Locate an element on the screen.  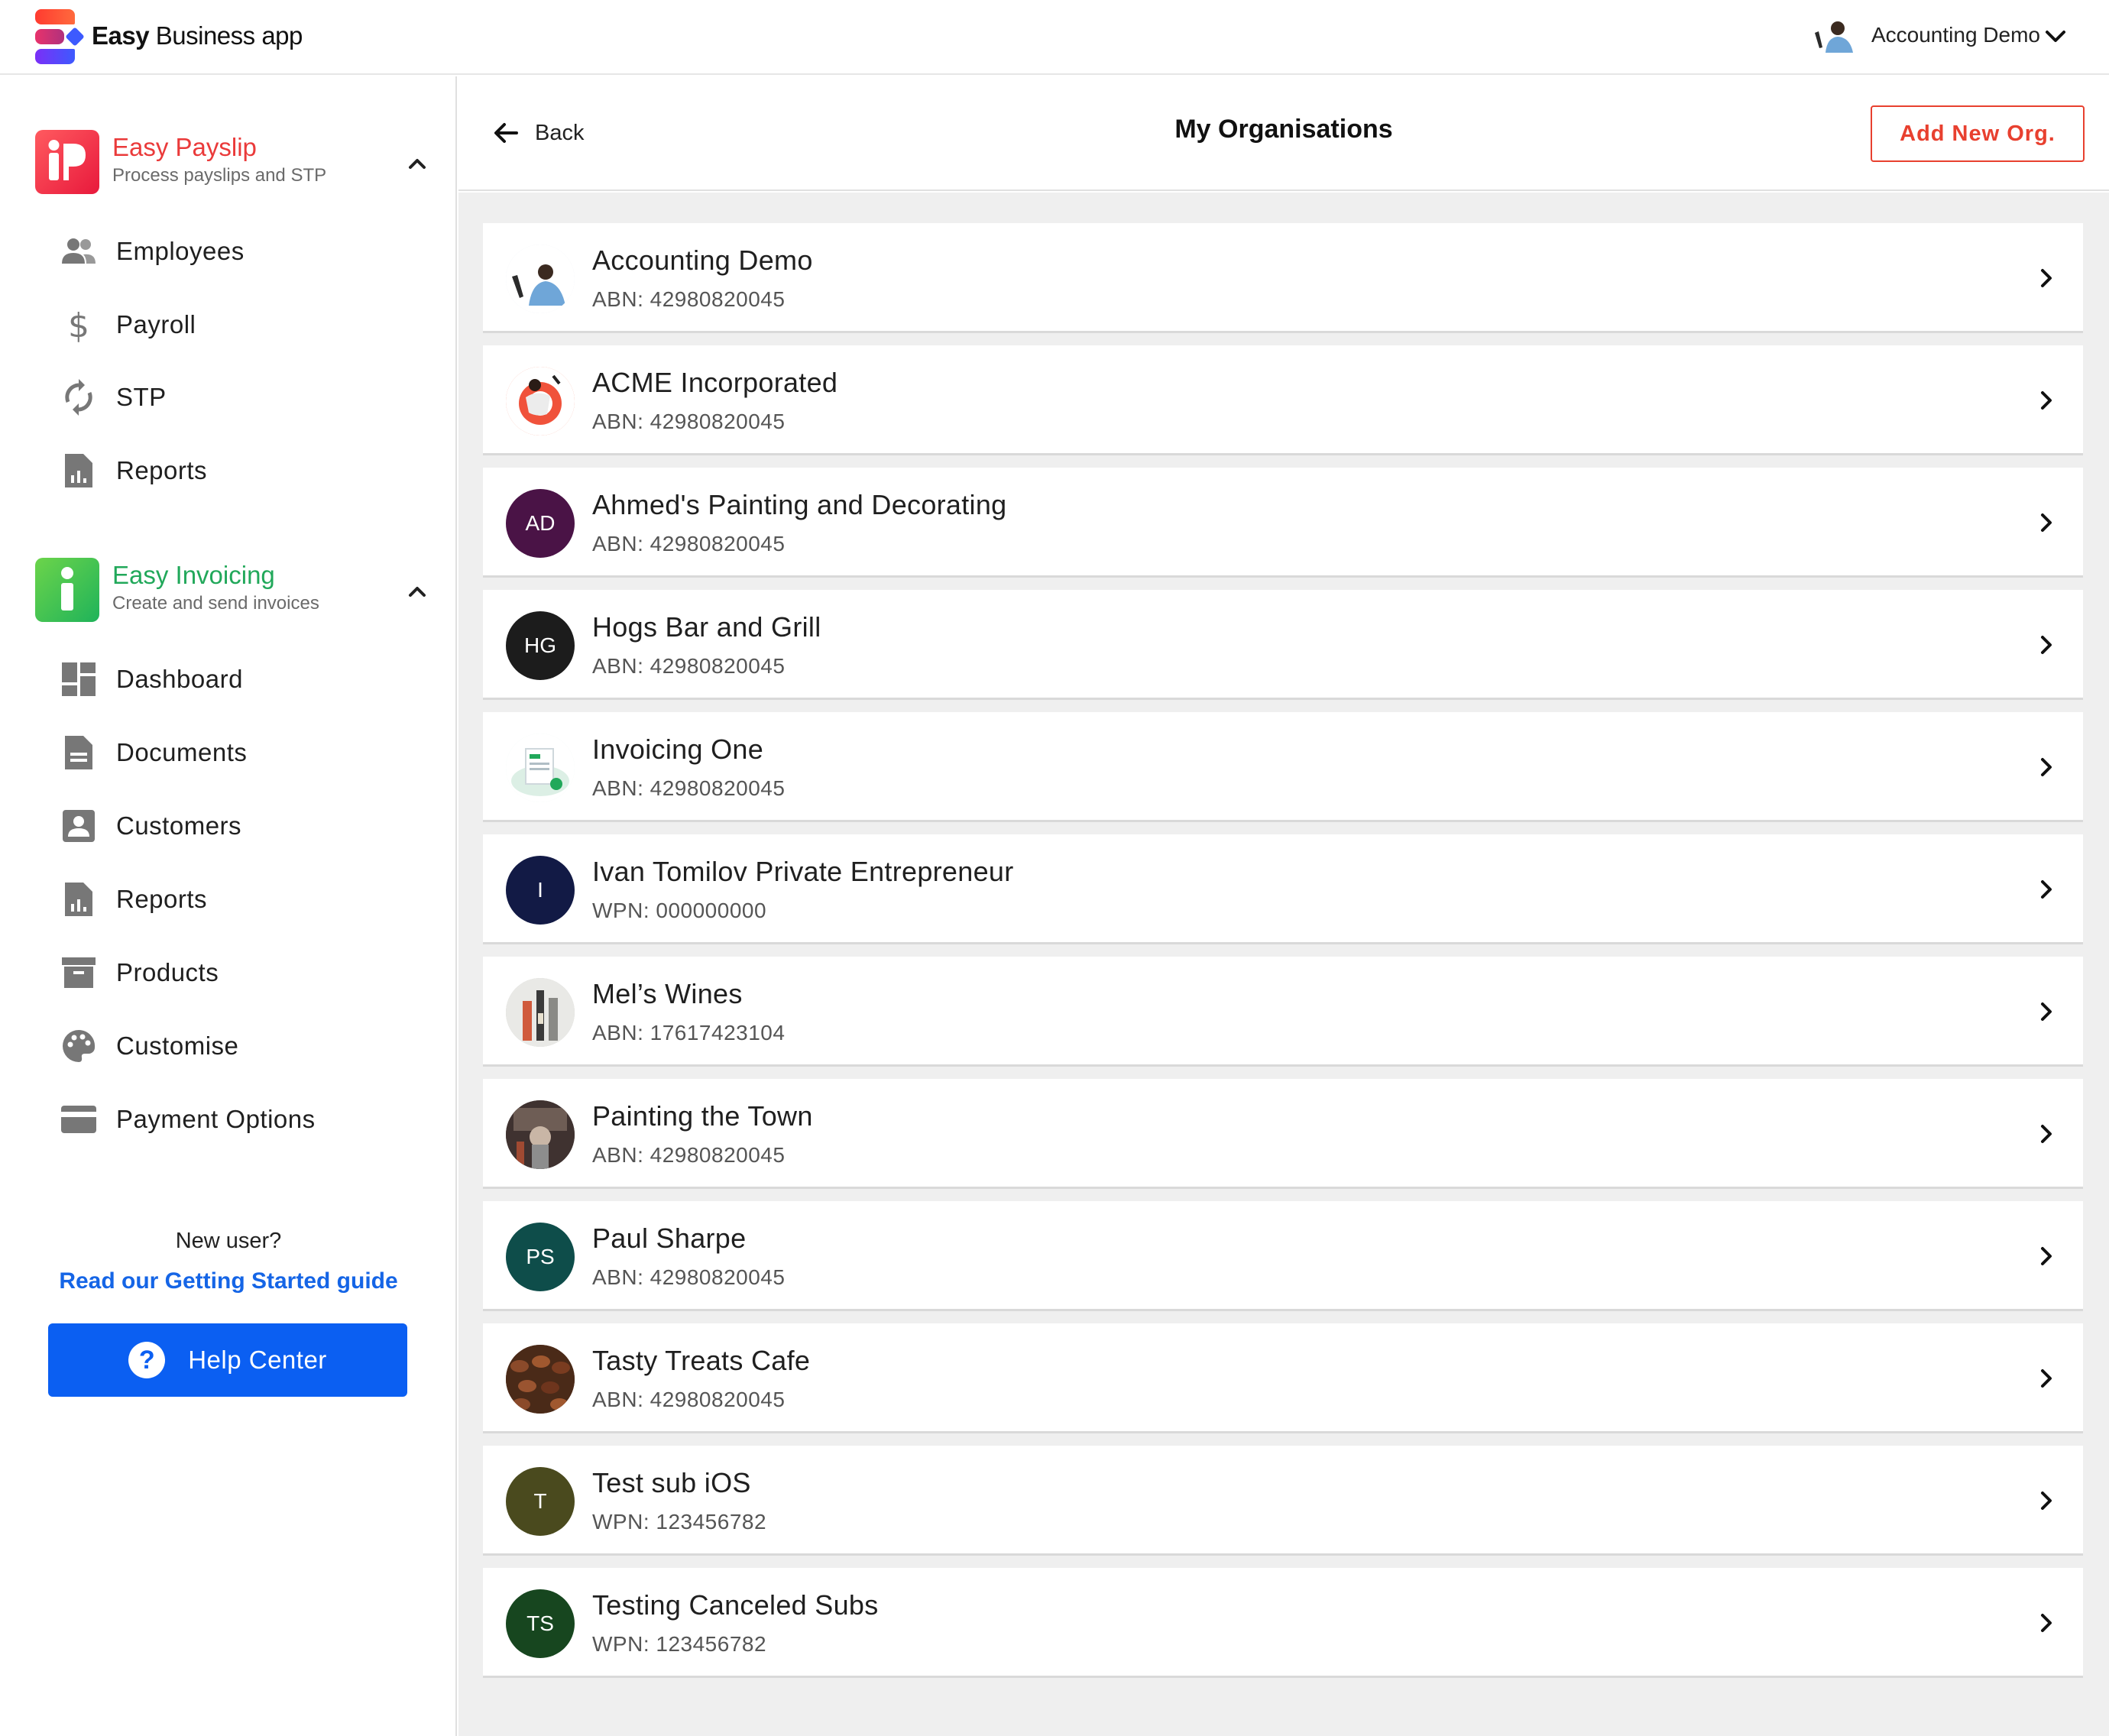
organisation-row: Mel’s Wines ABN: 17617423104 is located at coordinates (1283, 1012).